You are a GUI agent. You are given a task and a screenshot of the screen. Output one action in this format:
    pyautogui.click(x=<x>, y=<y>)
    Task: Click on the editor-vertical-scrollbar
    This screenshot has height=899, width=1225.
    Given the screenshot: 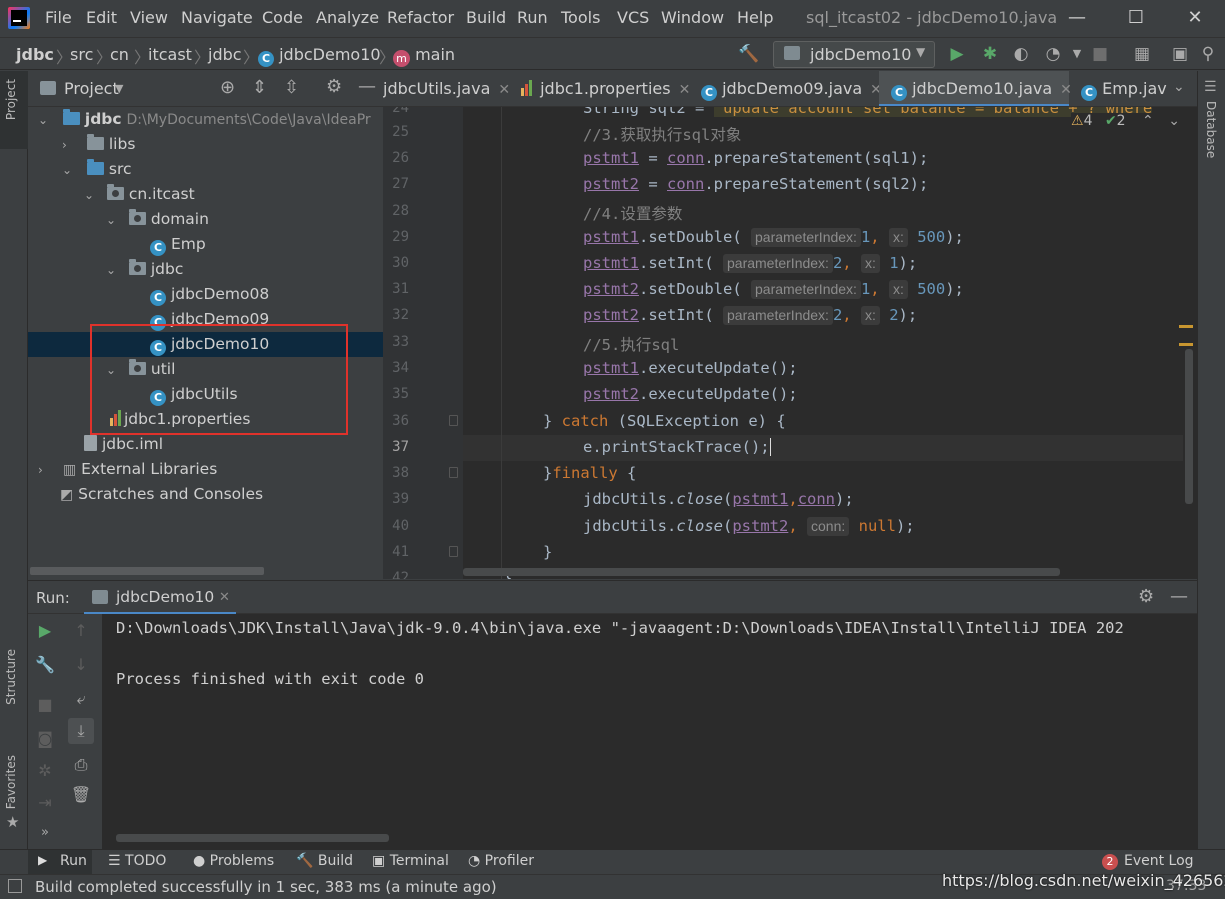 What is the action you would take?
    pyautogui.click(x=1189, y=426)
    